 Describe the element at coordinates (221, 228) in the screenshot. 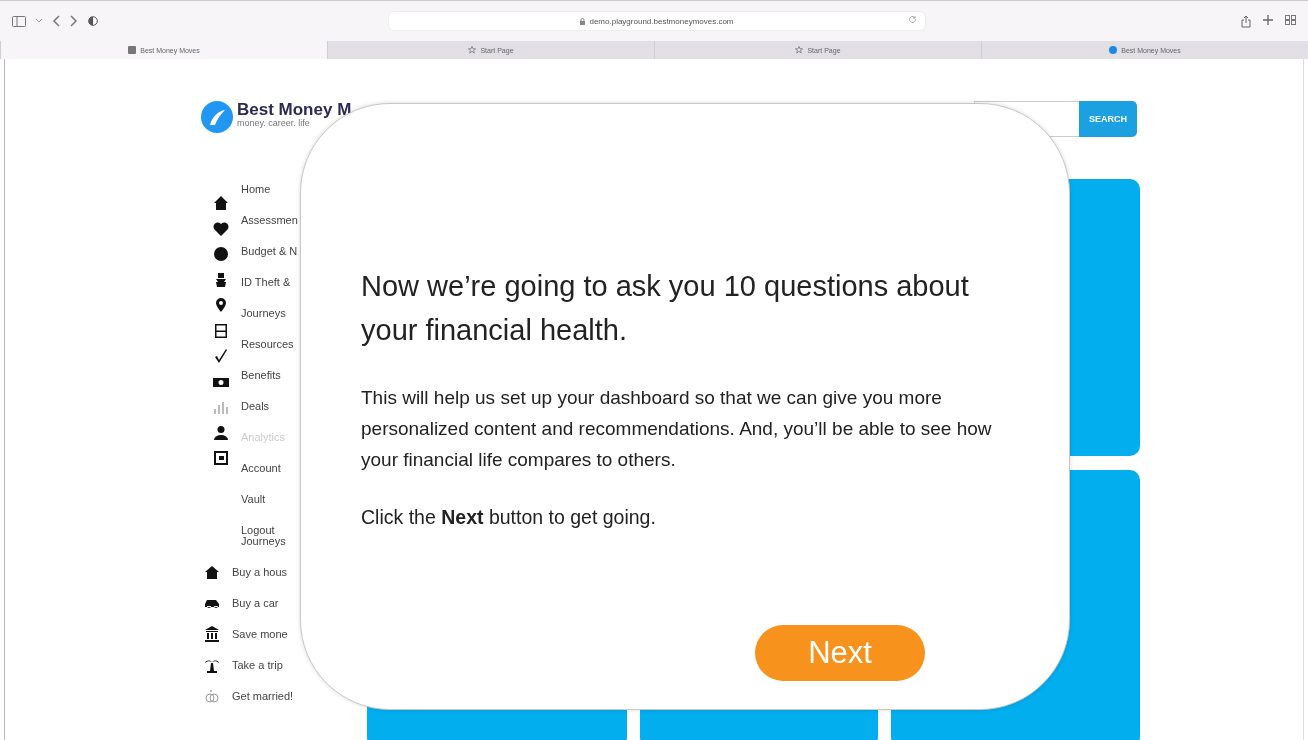

I see `heart-icon` at that location.